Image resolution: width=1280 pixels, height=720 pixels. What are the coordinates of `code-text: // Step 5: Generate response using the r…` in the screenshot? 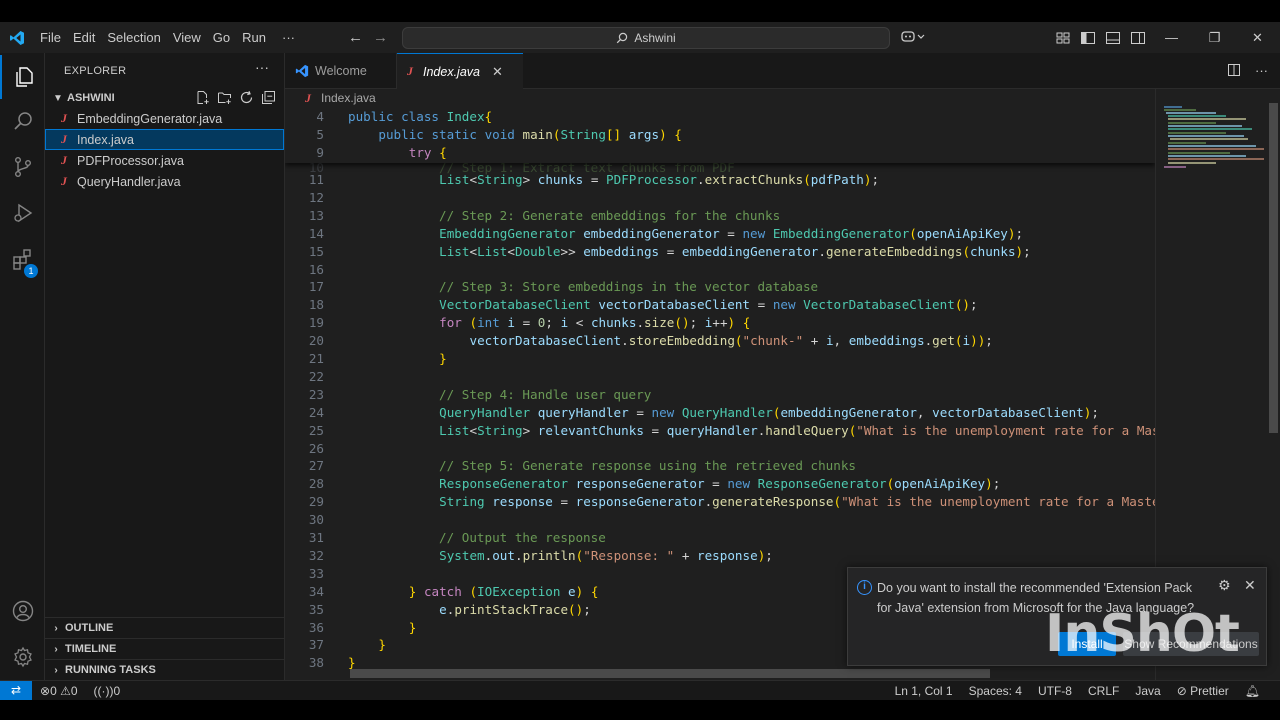 It's located at (648, 466).